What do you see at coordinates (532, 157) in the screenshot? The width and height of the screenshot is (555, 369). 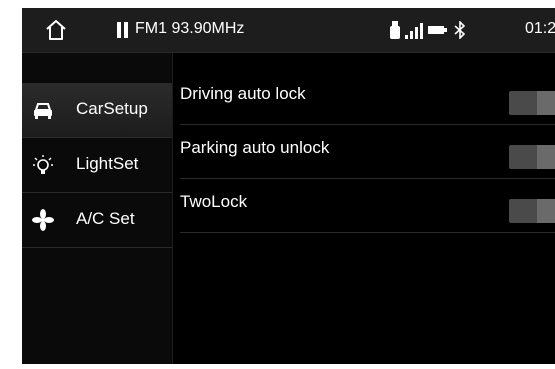 I see `parking-auto-unlock-toggle` at bounding box center [532, 157].